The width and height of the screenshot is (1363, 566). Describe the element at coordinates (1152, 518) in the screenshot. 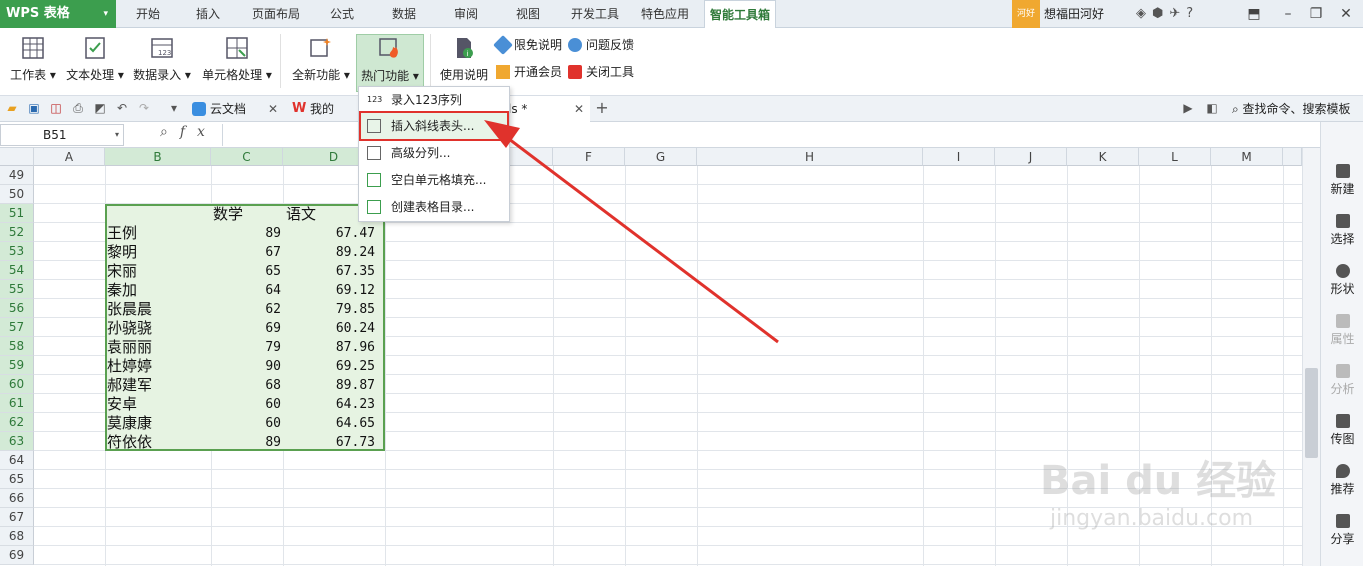

I see `baidu-watermark-url: jingyan.baidu.com` at that location.